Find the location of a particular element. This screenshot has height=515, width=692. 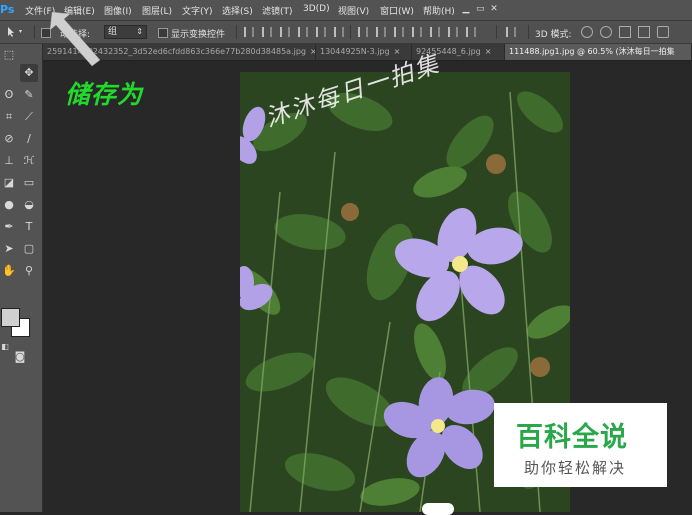

drag-3d-icon is located at coordinates (625, 32).